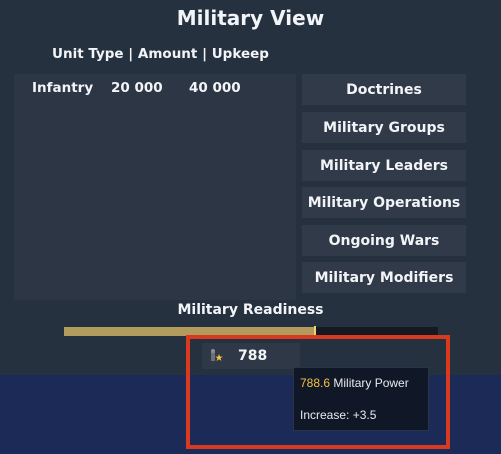  What do you see at coordinates (250, 310) in the screenshot?
I see `military-readiness-label: Military Readiness` at bounding box center [250, 310].